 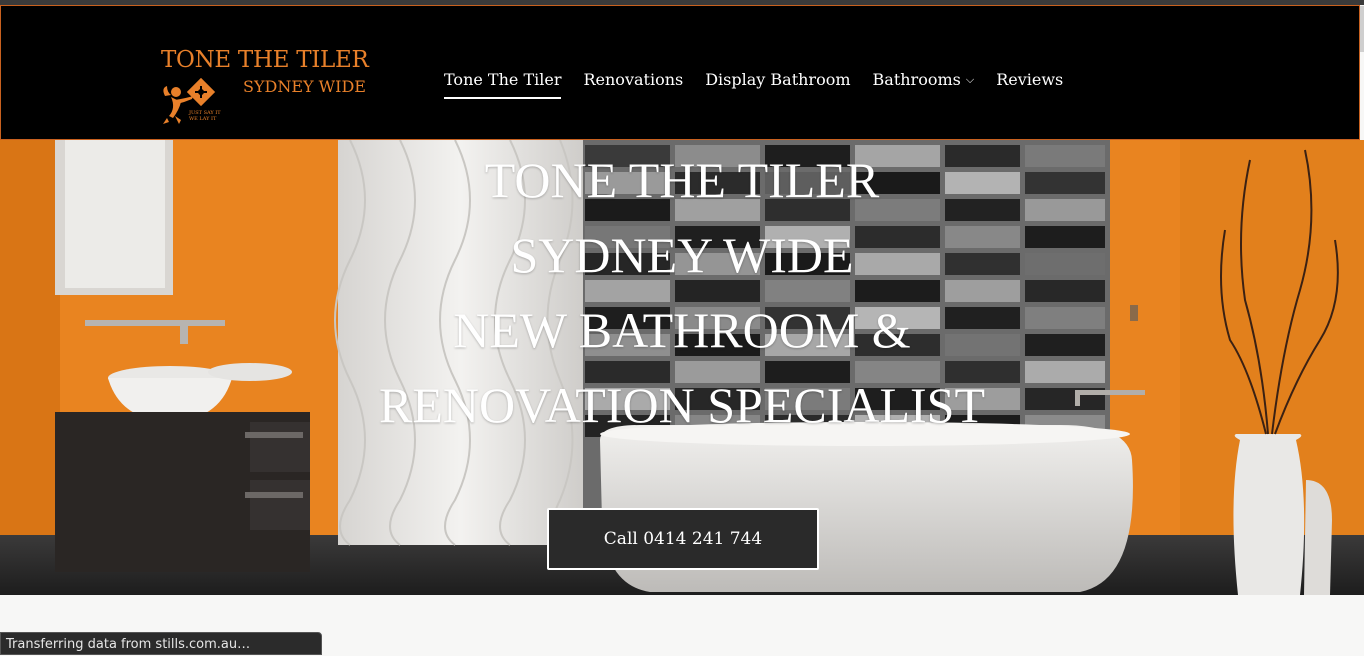 What do you see at coordinates (777, 84) in the screenshot?
I see `nav-item-display-bathroom: Display Bathroom` at bounding box center [777, 84].